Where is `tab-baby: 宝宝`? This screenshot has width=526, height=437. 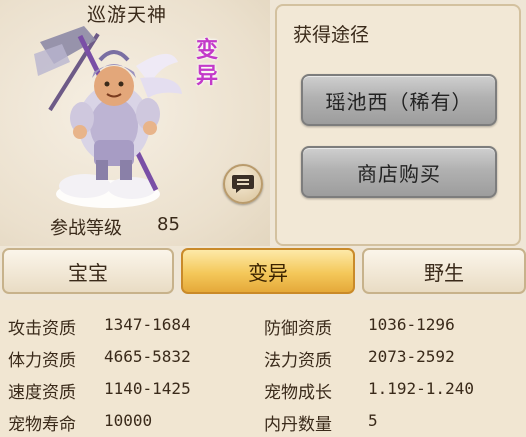 tab-baby: 宝宝 is located at coordinates (88, 271).